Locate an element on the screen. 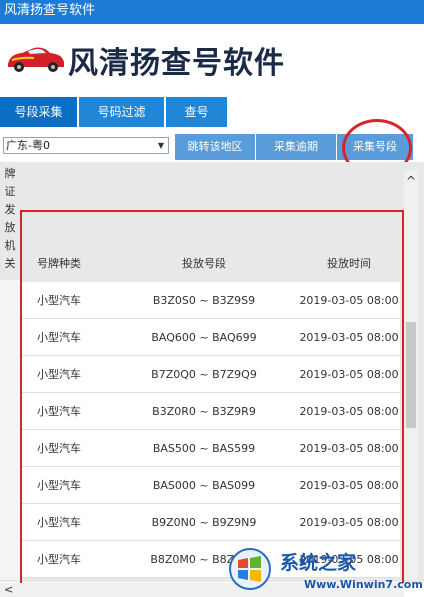  label-char: 放 is located at coordinates (10, 227).